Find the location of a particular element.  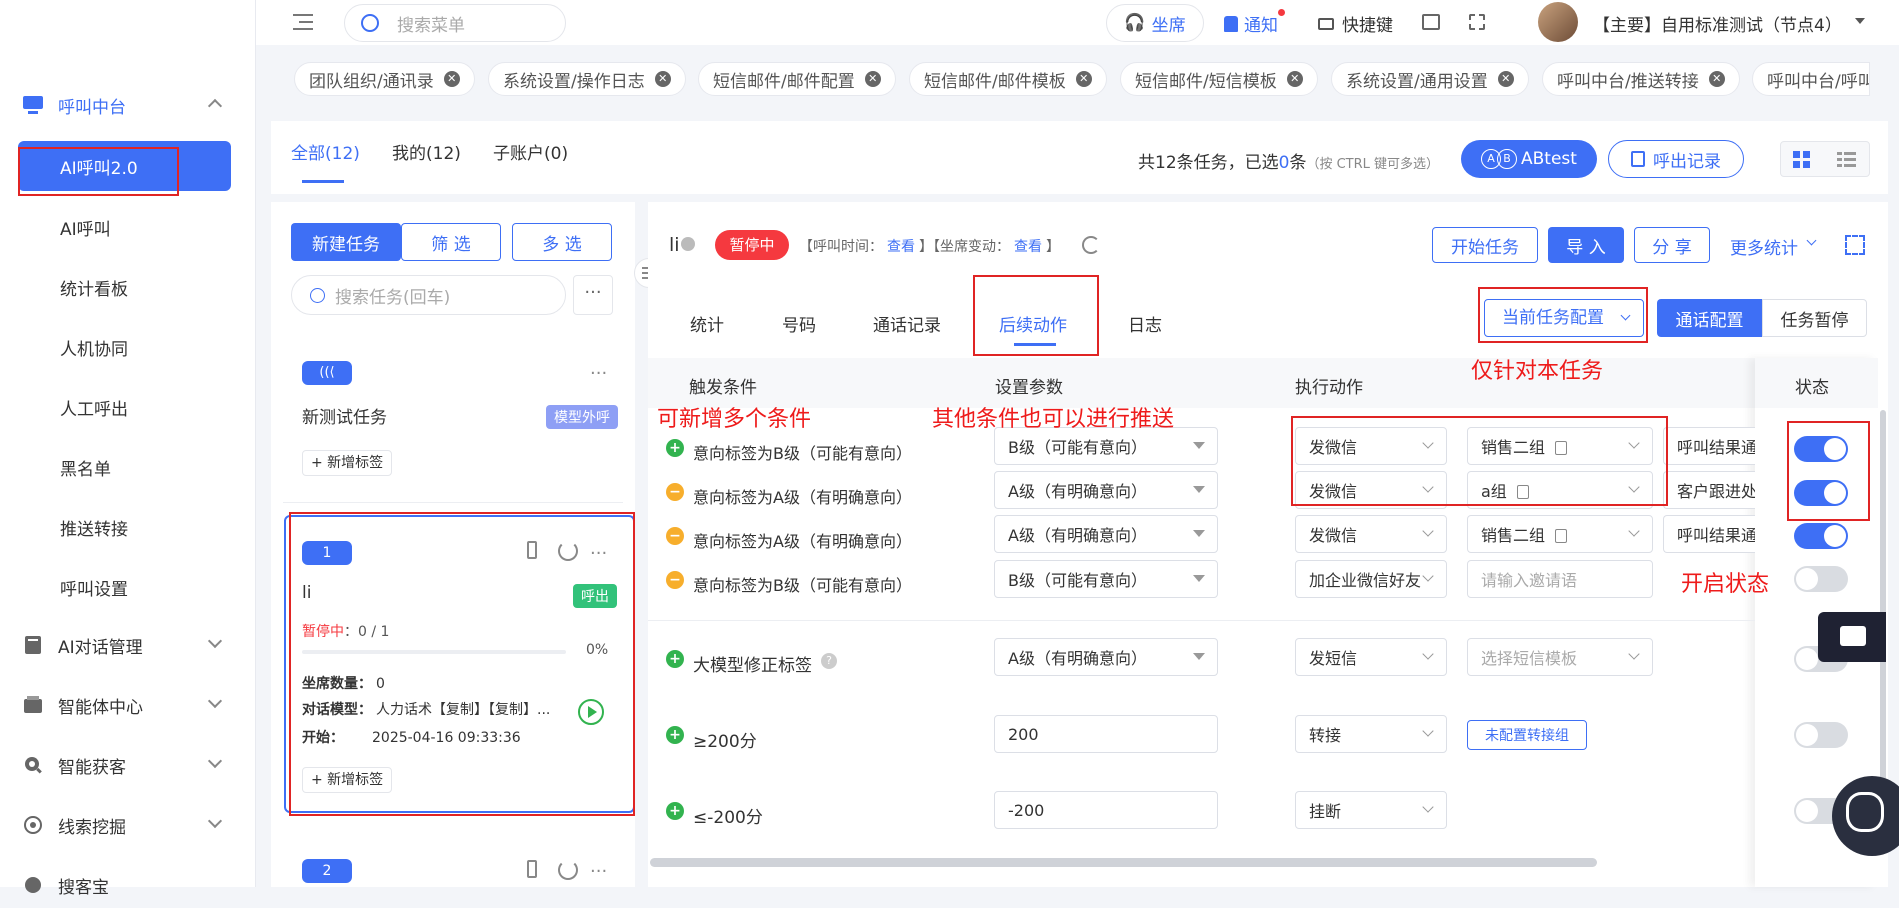

open-tab: 短信邮件/邮件配置 ✕ is located at coordinates (797, 79).